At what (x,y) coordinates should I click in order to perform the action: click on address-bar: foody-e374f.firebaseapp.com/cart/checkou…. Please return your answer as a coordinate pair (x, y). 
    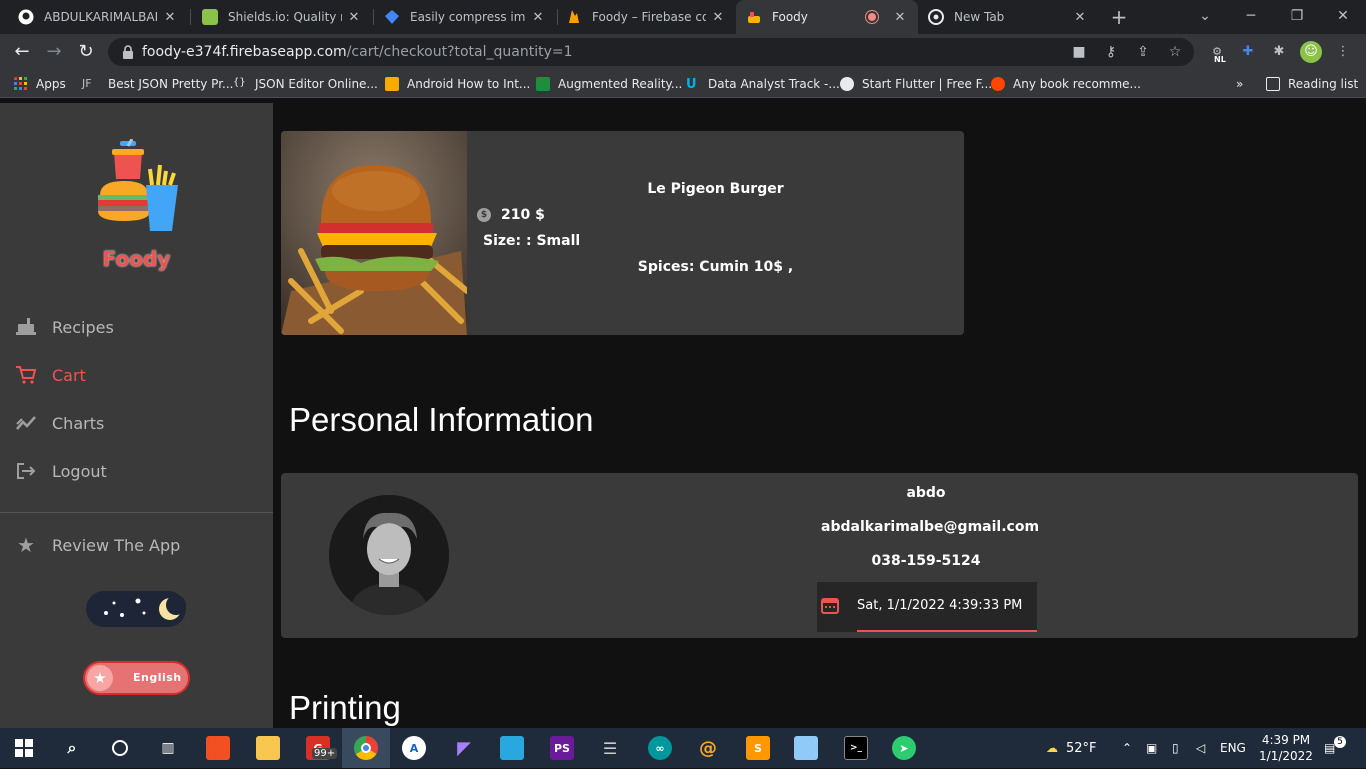
    Looking at the image, I should click on (651, 52).